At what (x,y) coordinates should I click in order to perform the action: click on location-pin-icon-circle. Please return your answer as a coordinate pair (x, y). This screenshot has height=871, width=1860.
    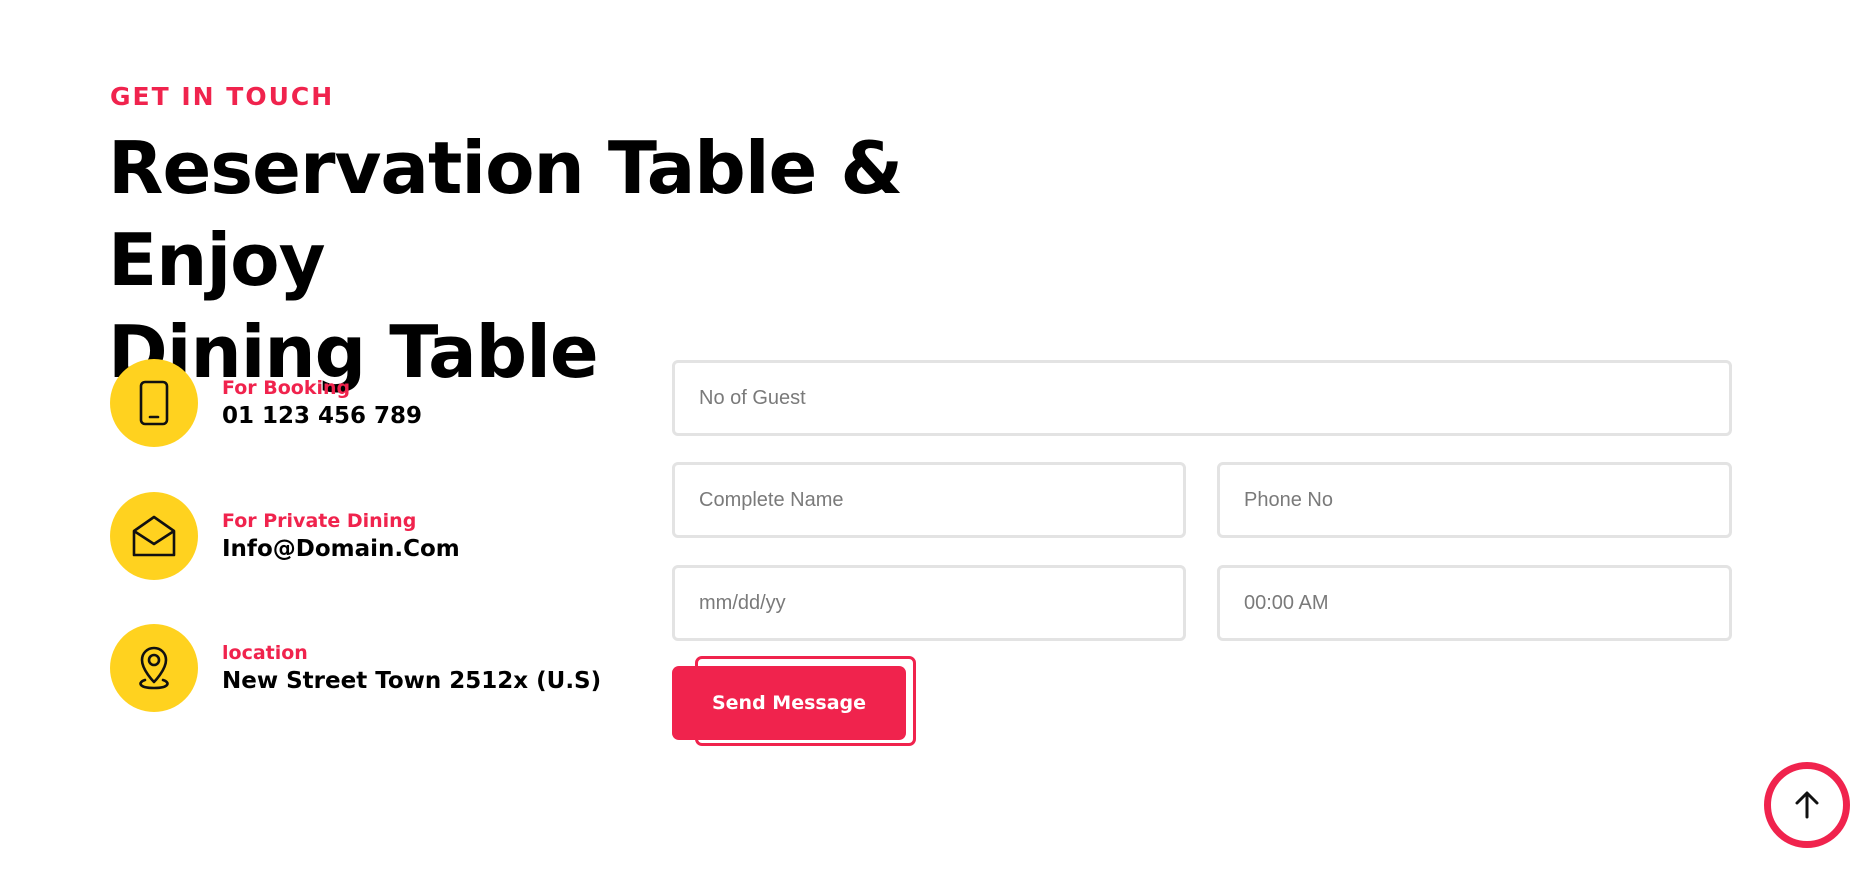
    Looking at the image, I should click on (154, 668).